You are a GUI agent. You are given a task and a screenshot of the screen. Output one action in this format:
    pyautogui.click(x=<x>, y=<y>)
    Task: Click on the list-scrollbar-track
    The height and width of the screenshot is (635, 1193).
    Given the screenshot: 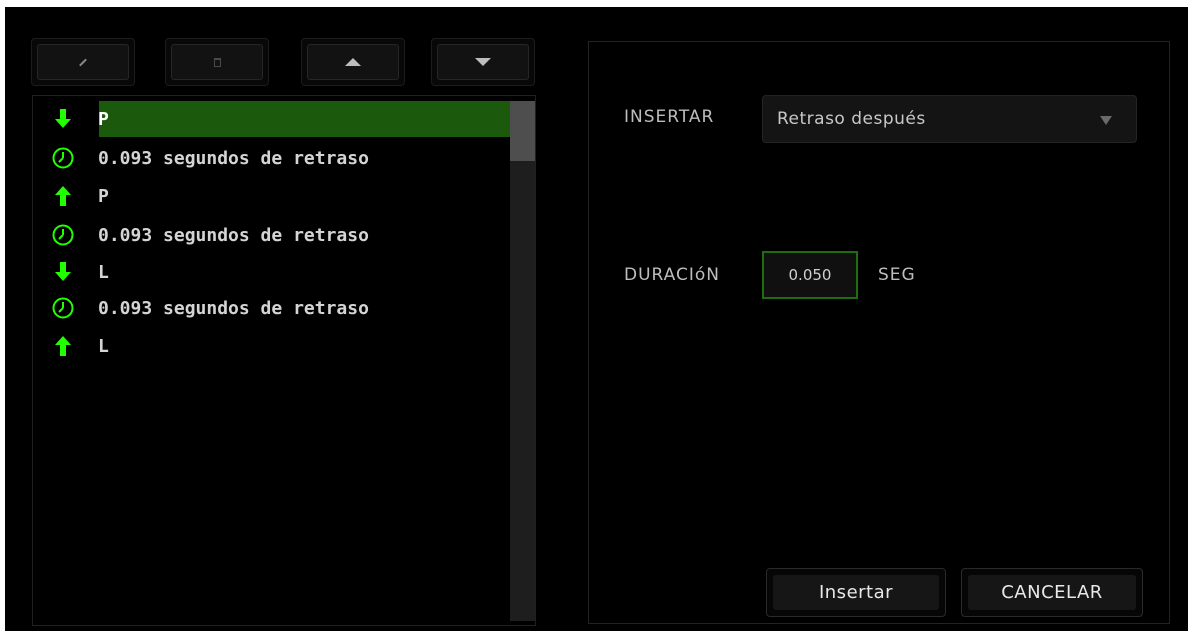 What is the action you would take?
    pyautogui.click(x=522, y=361)
    